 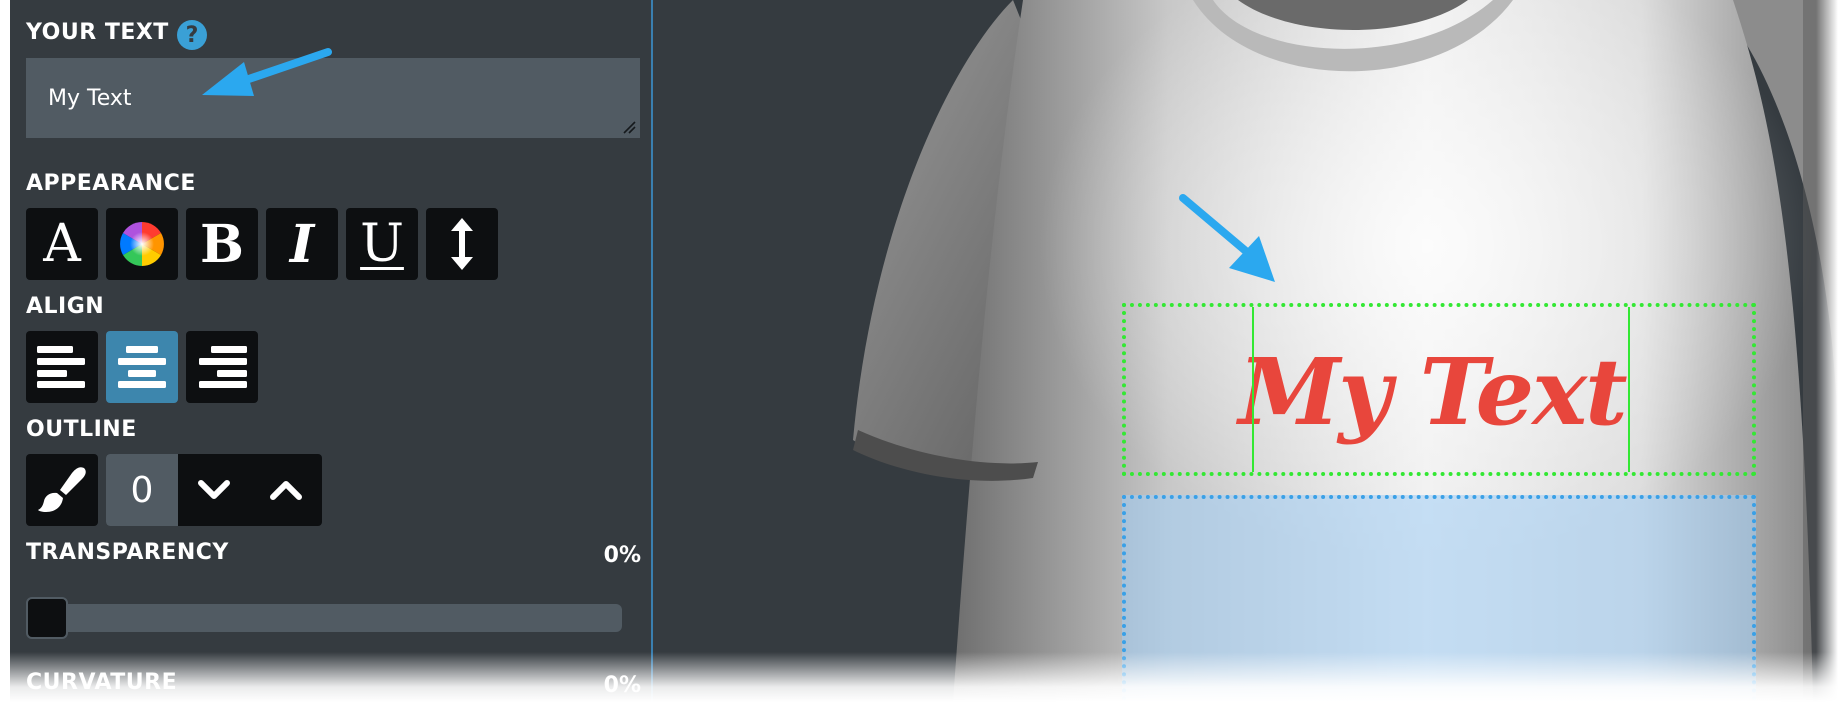 I want to click on outline-label: OUTLINE, so click(x=81, y=429).